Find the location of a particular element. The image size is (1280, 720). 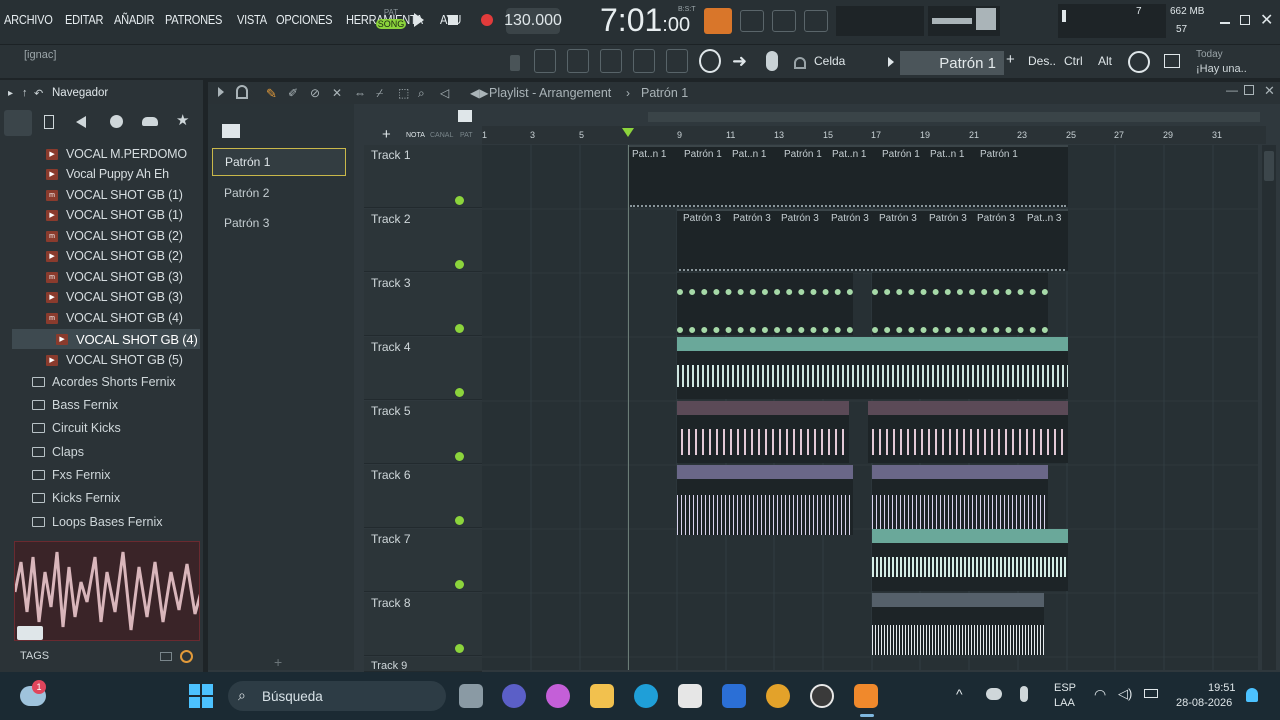

browser-file: m VOCAL SHOT GB (4) is located at coordinates (114, 318).